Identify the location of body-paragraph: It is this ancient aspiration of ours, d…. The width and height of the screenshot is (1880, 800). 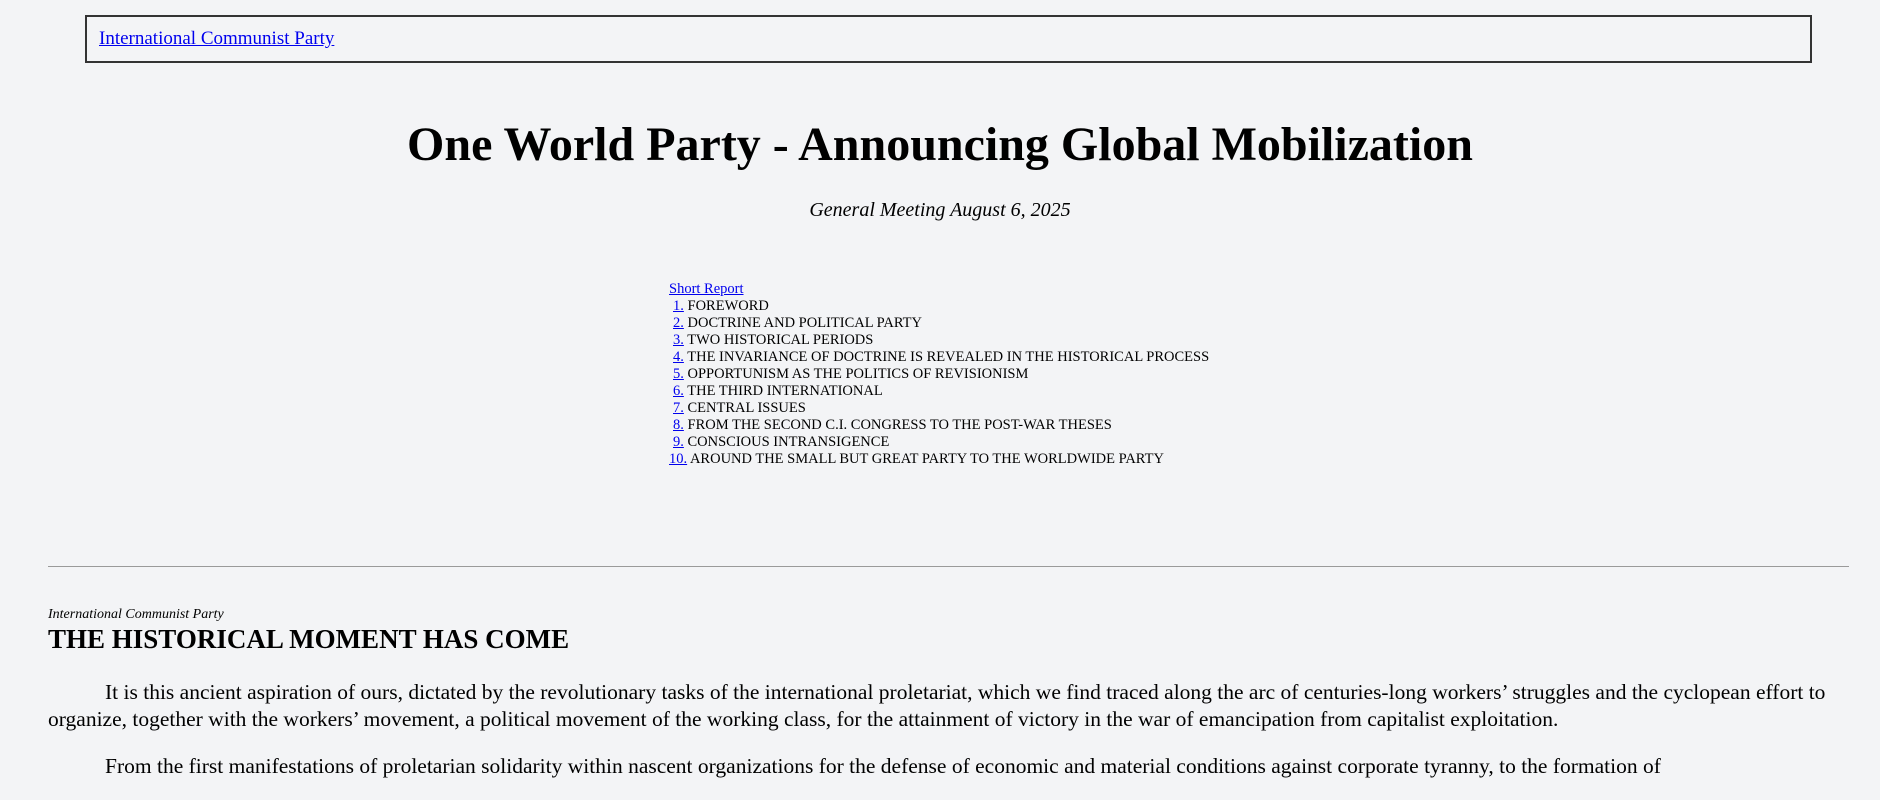
(937, 705).